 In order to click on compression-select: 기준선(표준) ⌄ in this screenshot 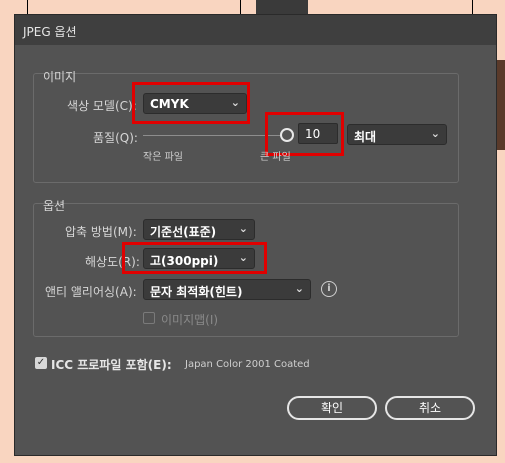, I will do `click(199, 229)`.